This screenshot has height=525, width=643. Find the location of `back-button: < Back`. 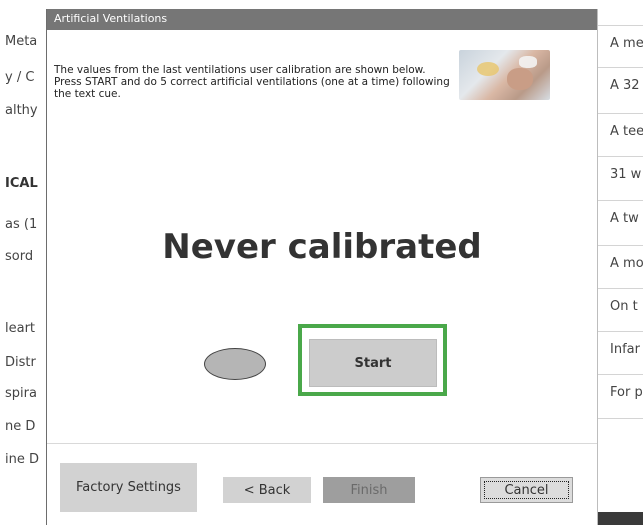

back-button: < Back is located at coordinates (267, 490).